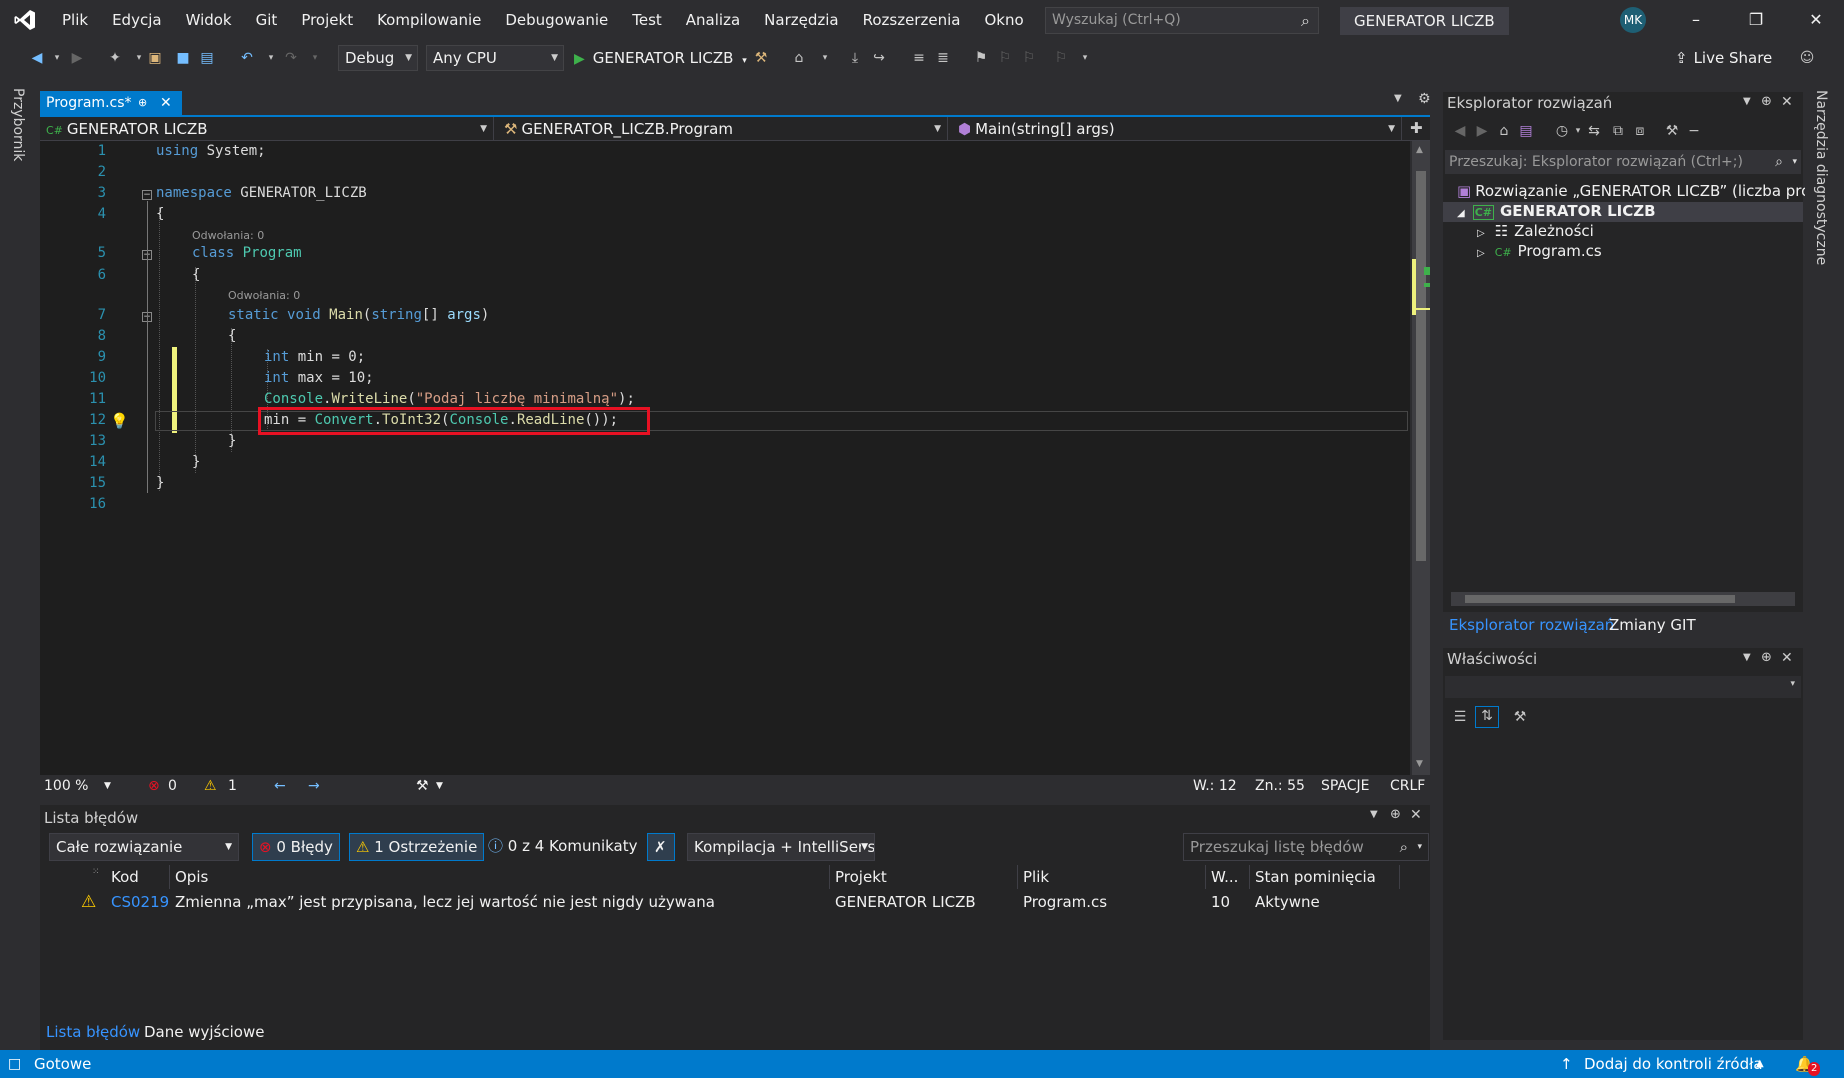 The image size is (1844, 1078). Describe the element at coordinates (1520, 717) in the screenshot. I see `property-pages-icon: ⚒` at that location.